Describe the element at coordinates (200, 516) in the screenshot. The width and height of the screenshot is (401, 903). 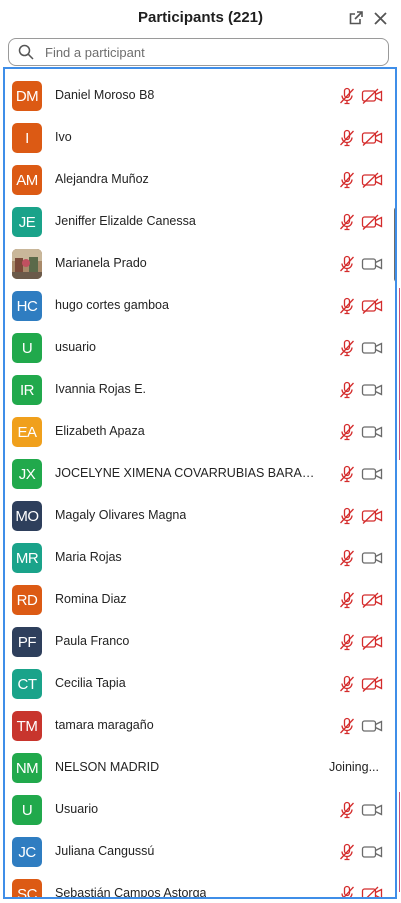
I see `participant-row: MO Magaly Olivares Magna` at that location.